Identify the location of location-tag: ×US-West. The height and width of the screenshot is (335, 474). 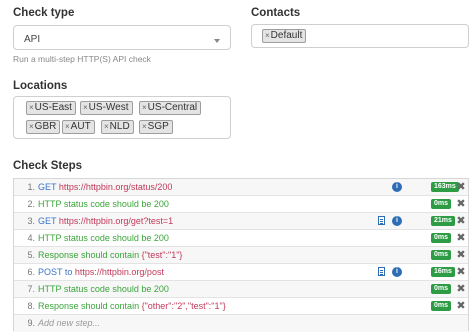
(106, 108).